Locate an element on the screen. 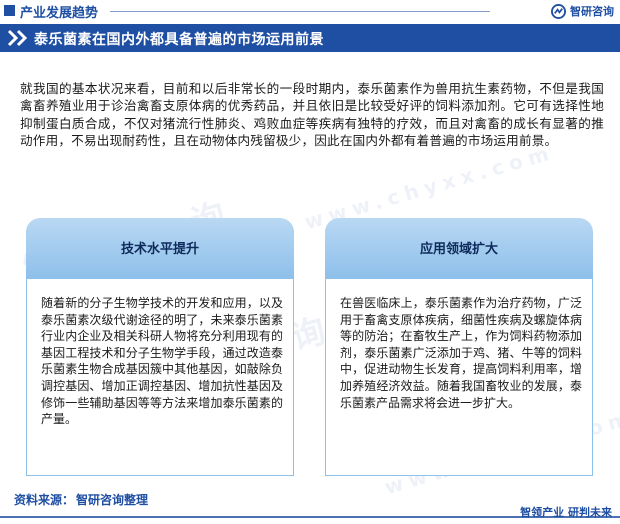  card-title: 应用领域扩大 is located at coordinates (458, 249).